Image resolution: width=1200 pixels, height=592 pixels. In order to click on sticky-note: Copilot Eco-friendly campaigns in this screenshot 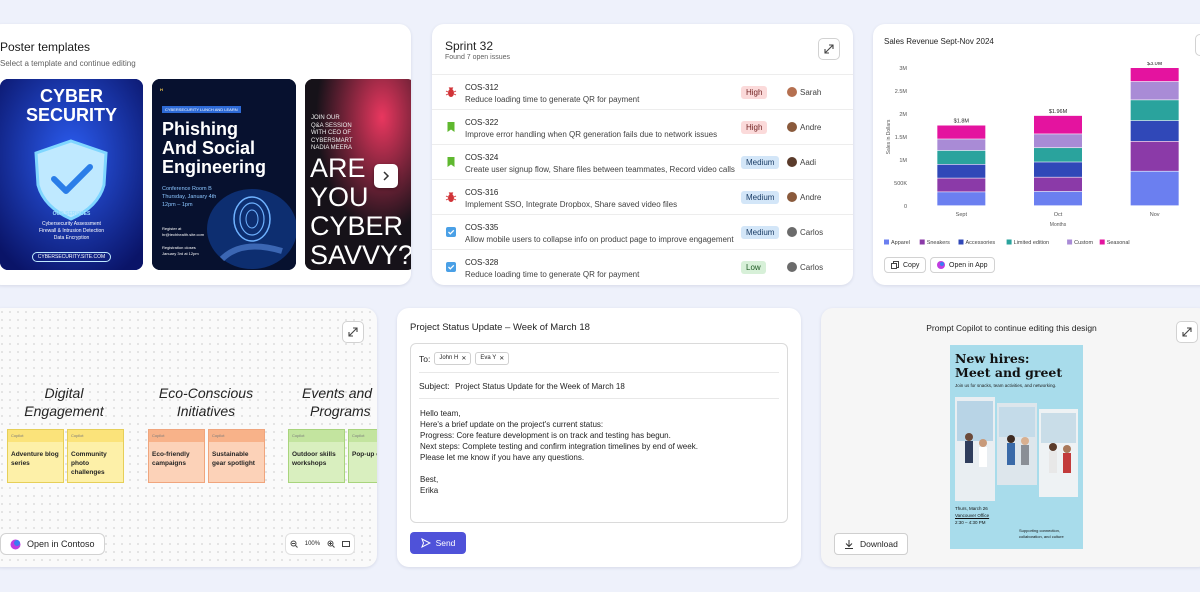, I will do `click(176, 456)`.